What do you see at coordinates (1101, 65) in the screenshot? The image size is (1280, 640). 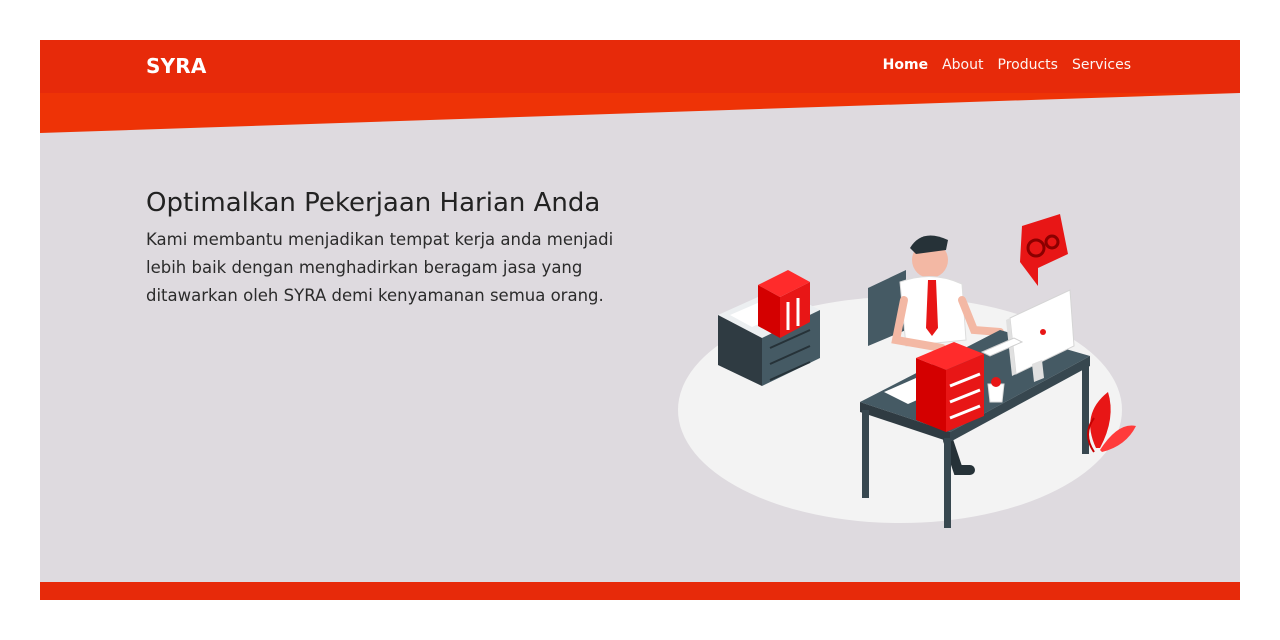 I see `nav-item-services: Services` at bounding box center [1101, 65].